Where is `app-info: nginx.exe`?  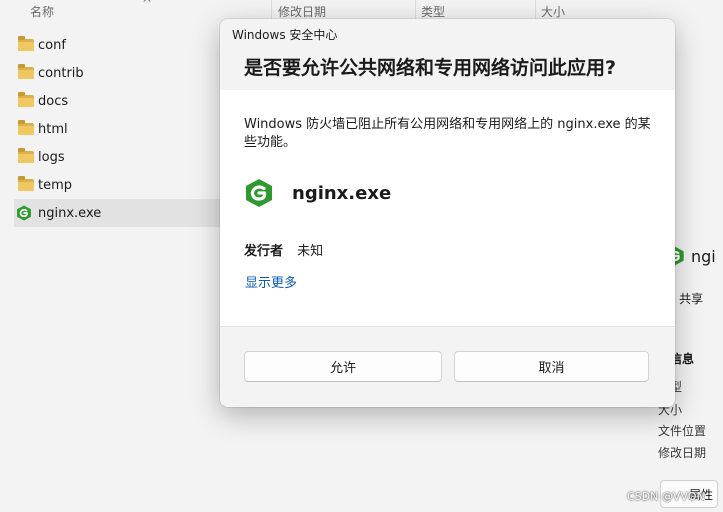 app-info: nginx.exe is located at coordinates (317, 193).